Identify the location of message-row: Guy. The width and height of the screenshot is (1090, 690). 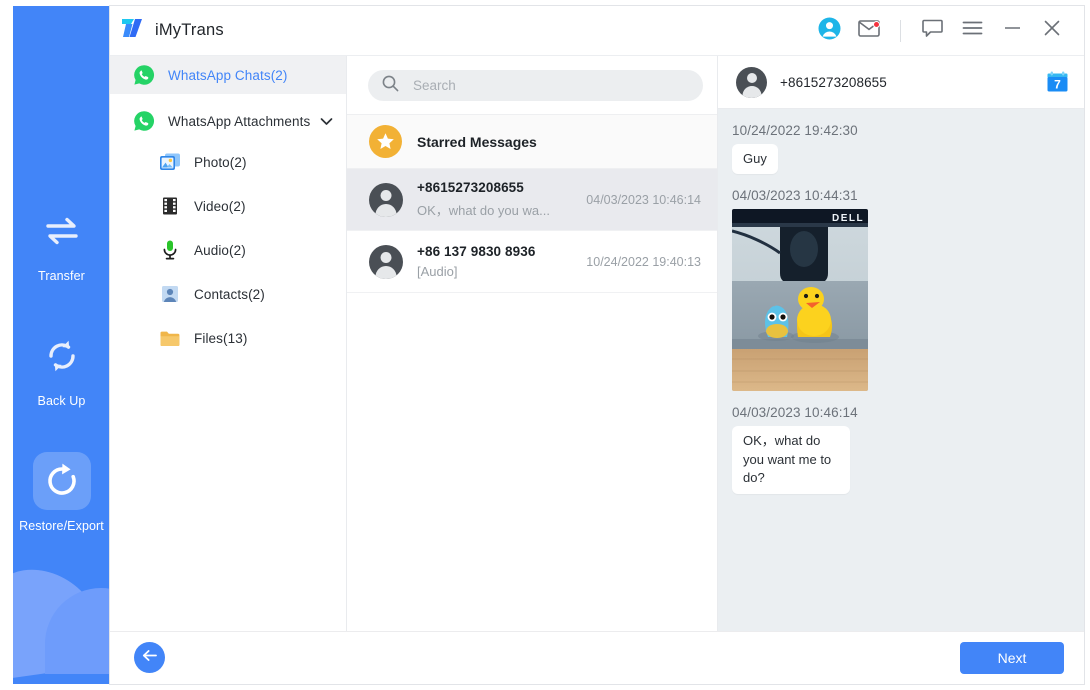
(908, 159).